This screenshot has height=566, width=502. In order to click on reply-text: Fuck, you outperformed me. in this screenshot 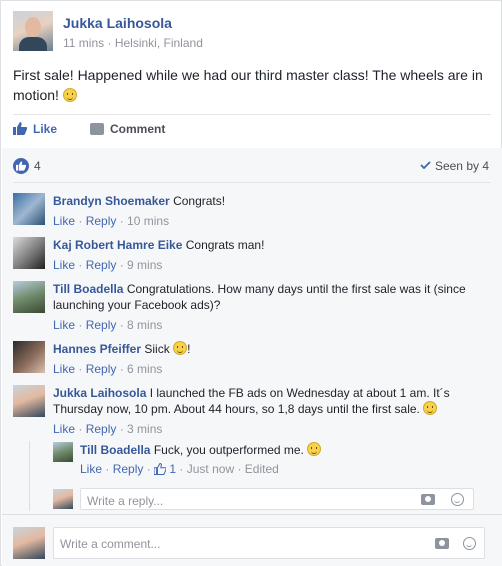, I will do `click(228, 450)`.